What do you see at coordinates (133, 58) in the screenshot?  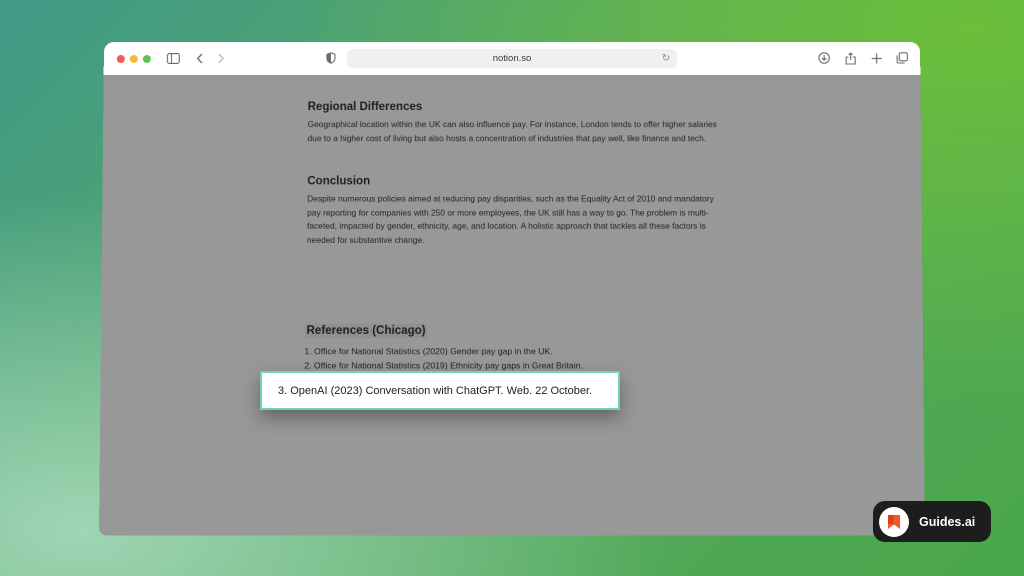 I see `minimize-window-button` at bounding box center [133, 58].